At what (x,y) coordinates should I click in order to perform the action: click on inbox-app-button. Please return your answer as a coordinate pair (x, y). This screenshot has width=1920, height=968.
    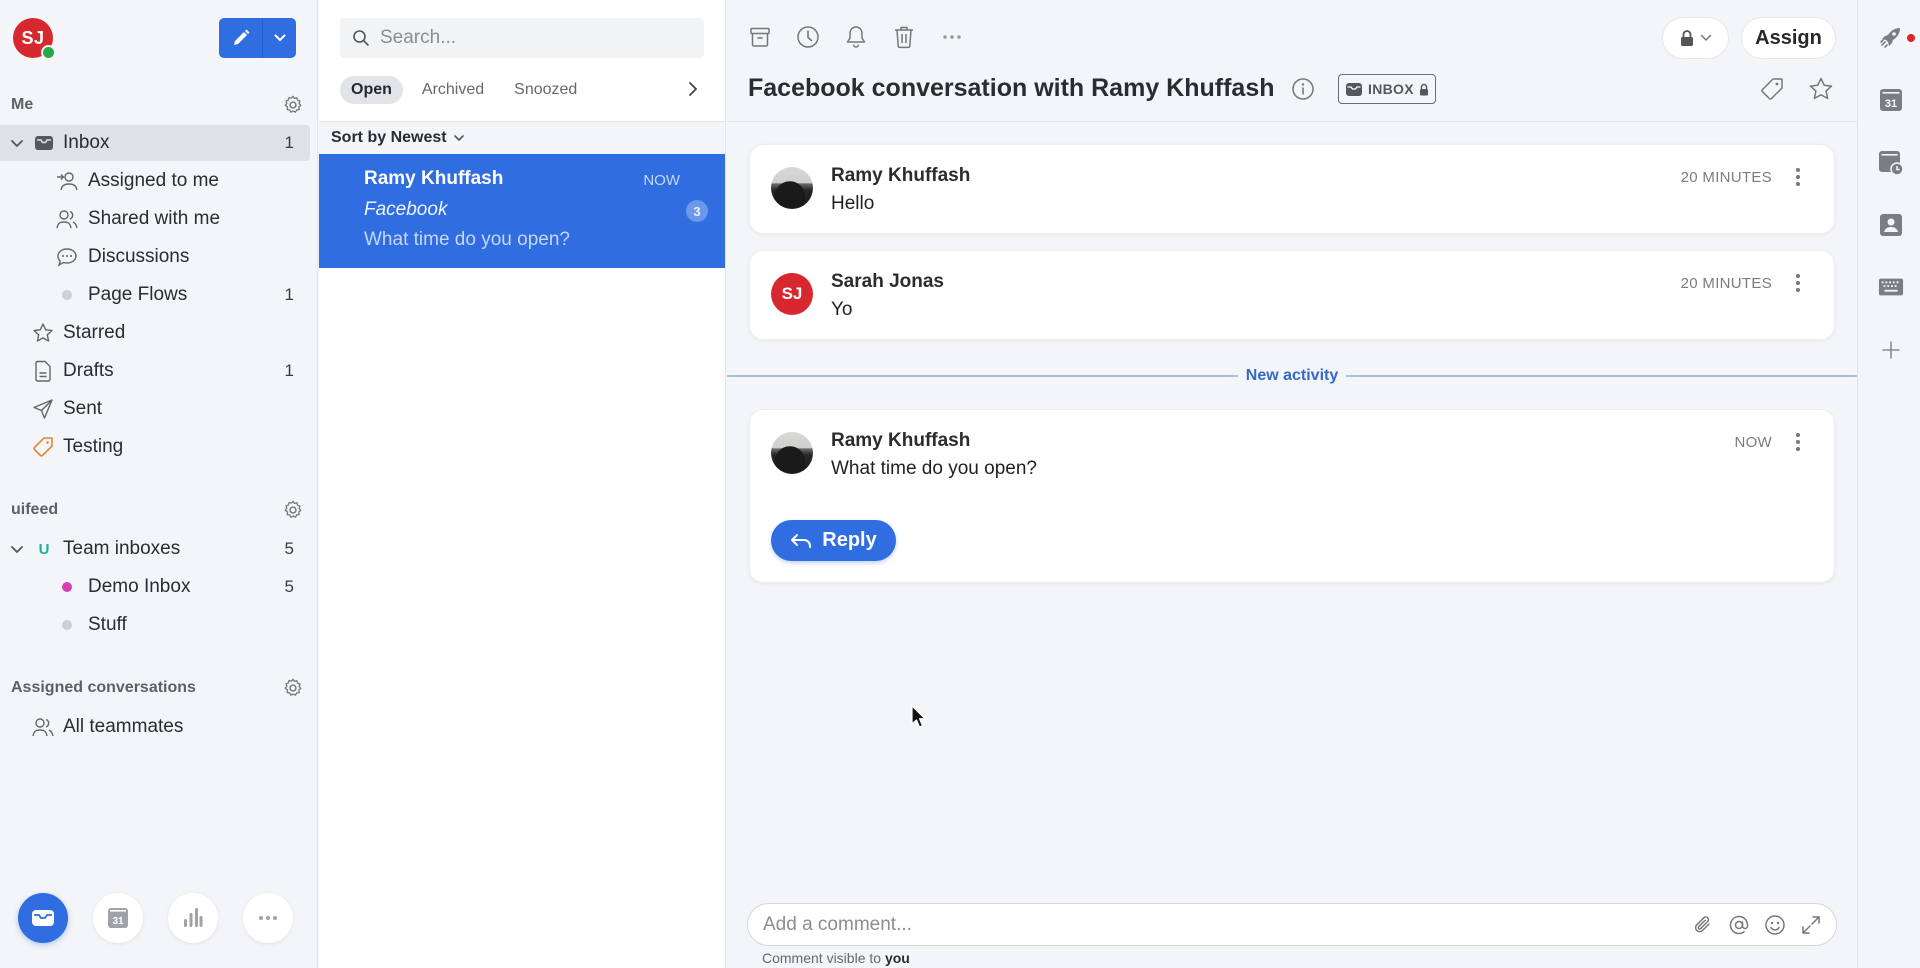
    Looking at the image, I should click on (43, 918).